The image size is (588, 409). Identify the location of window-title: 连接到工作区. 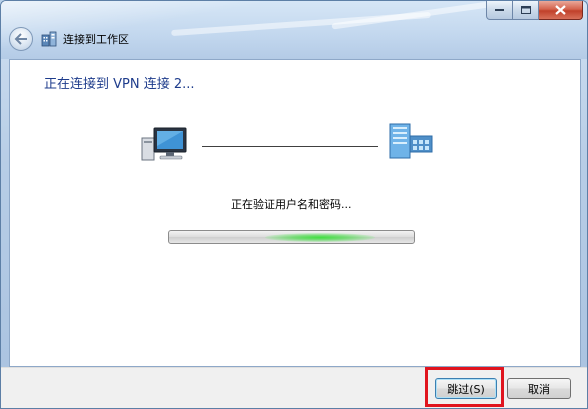
(96, 39).